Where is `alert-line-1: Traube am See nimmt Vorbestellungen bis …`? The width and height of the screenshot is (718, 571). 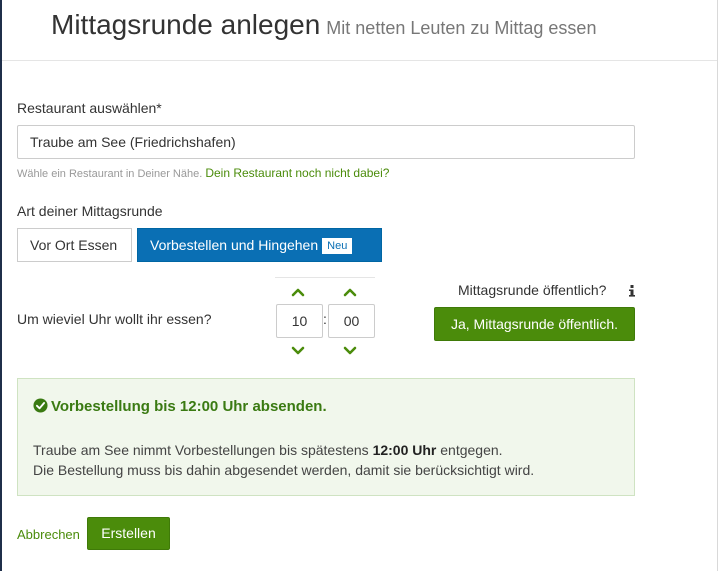 alert-line-1: Traube am See nimmt Vorbestellungen bis … is located at coordinates (283, 450).